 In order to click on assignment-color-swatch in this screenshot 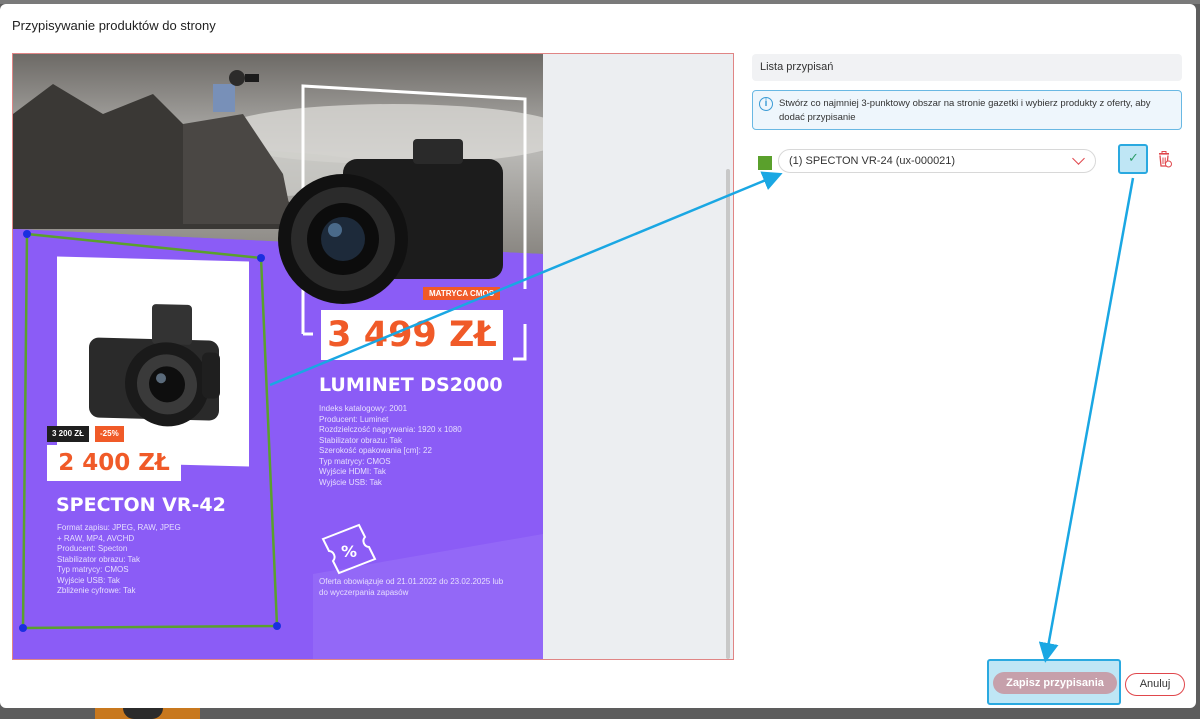, I will do `click(765, 163)`.